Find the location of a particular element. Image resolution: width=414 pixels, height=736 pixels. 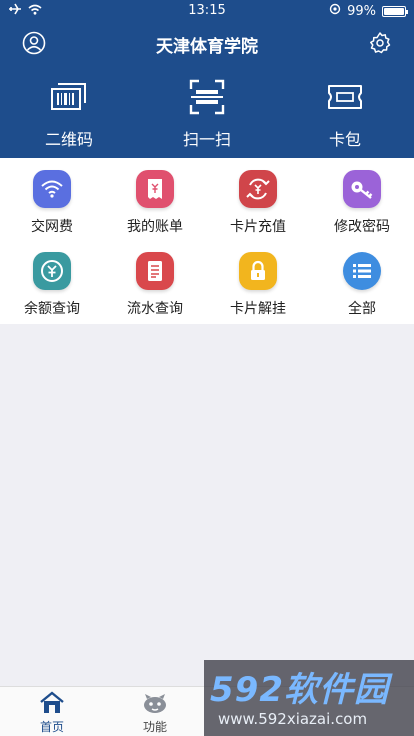

service-my-bill: 我的账单 is located at coordinates (155, 203).